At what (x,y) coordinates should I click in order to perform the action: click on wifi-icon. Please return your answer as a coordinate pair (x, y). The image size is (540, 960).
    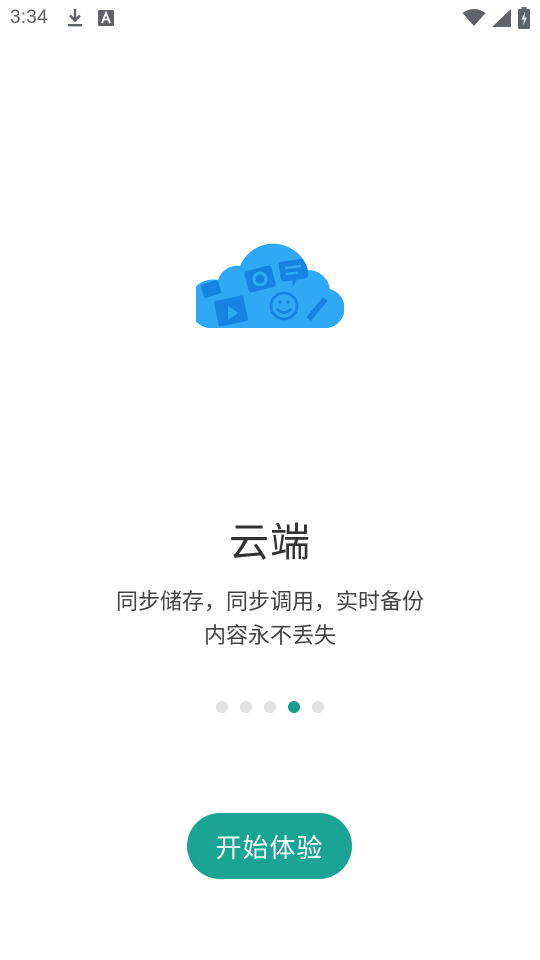
    Looking at the image, I should click on (474, 18).